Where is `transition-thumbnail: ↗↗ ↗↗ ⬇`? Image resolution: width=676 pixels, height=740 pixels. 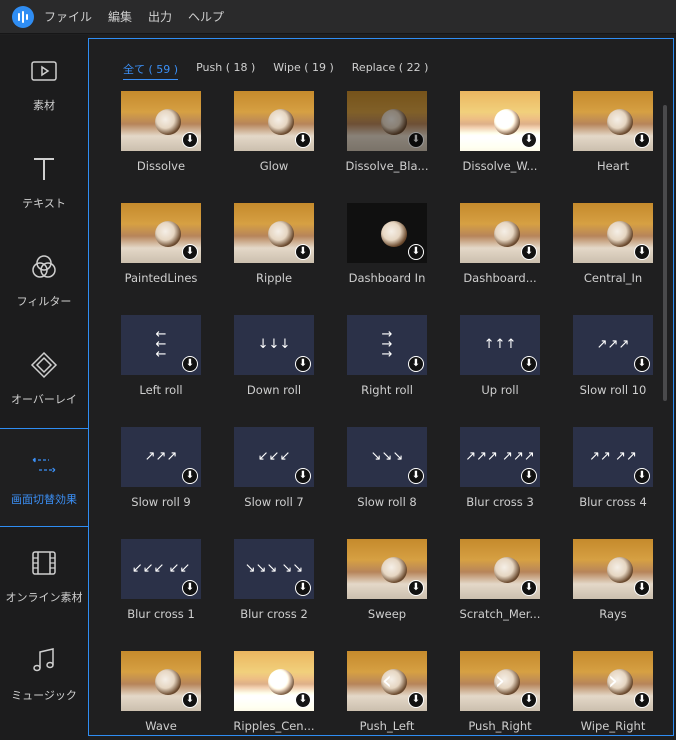
transition-thumbnail: ↗↗ ↗↗ ⬇ is located at coordinates (613, 457).